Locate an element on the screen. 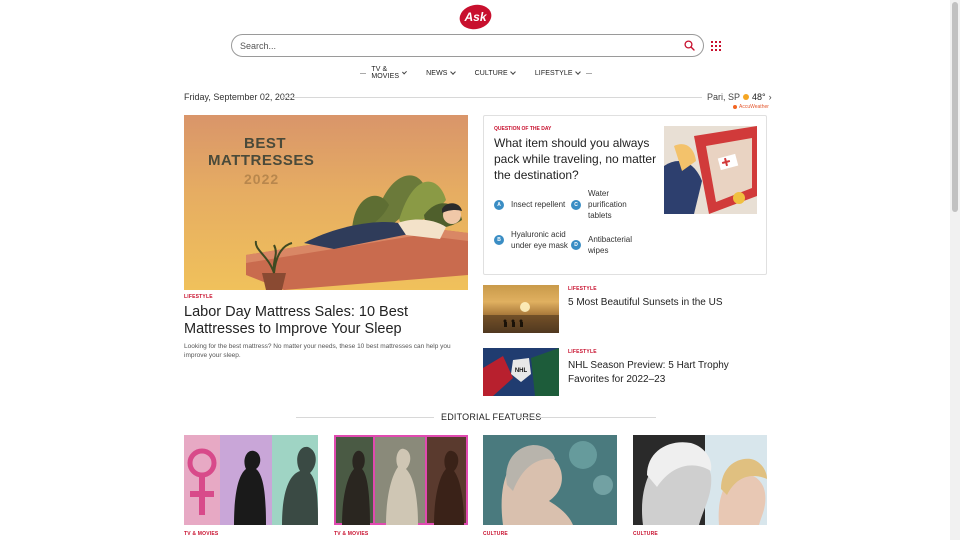 The width and height of the screenshot is (960, 540). search-icon is located at coordinates (689, 45).